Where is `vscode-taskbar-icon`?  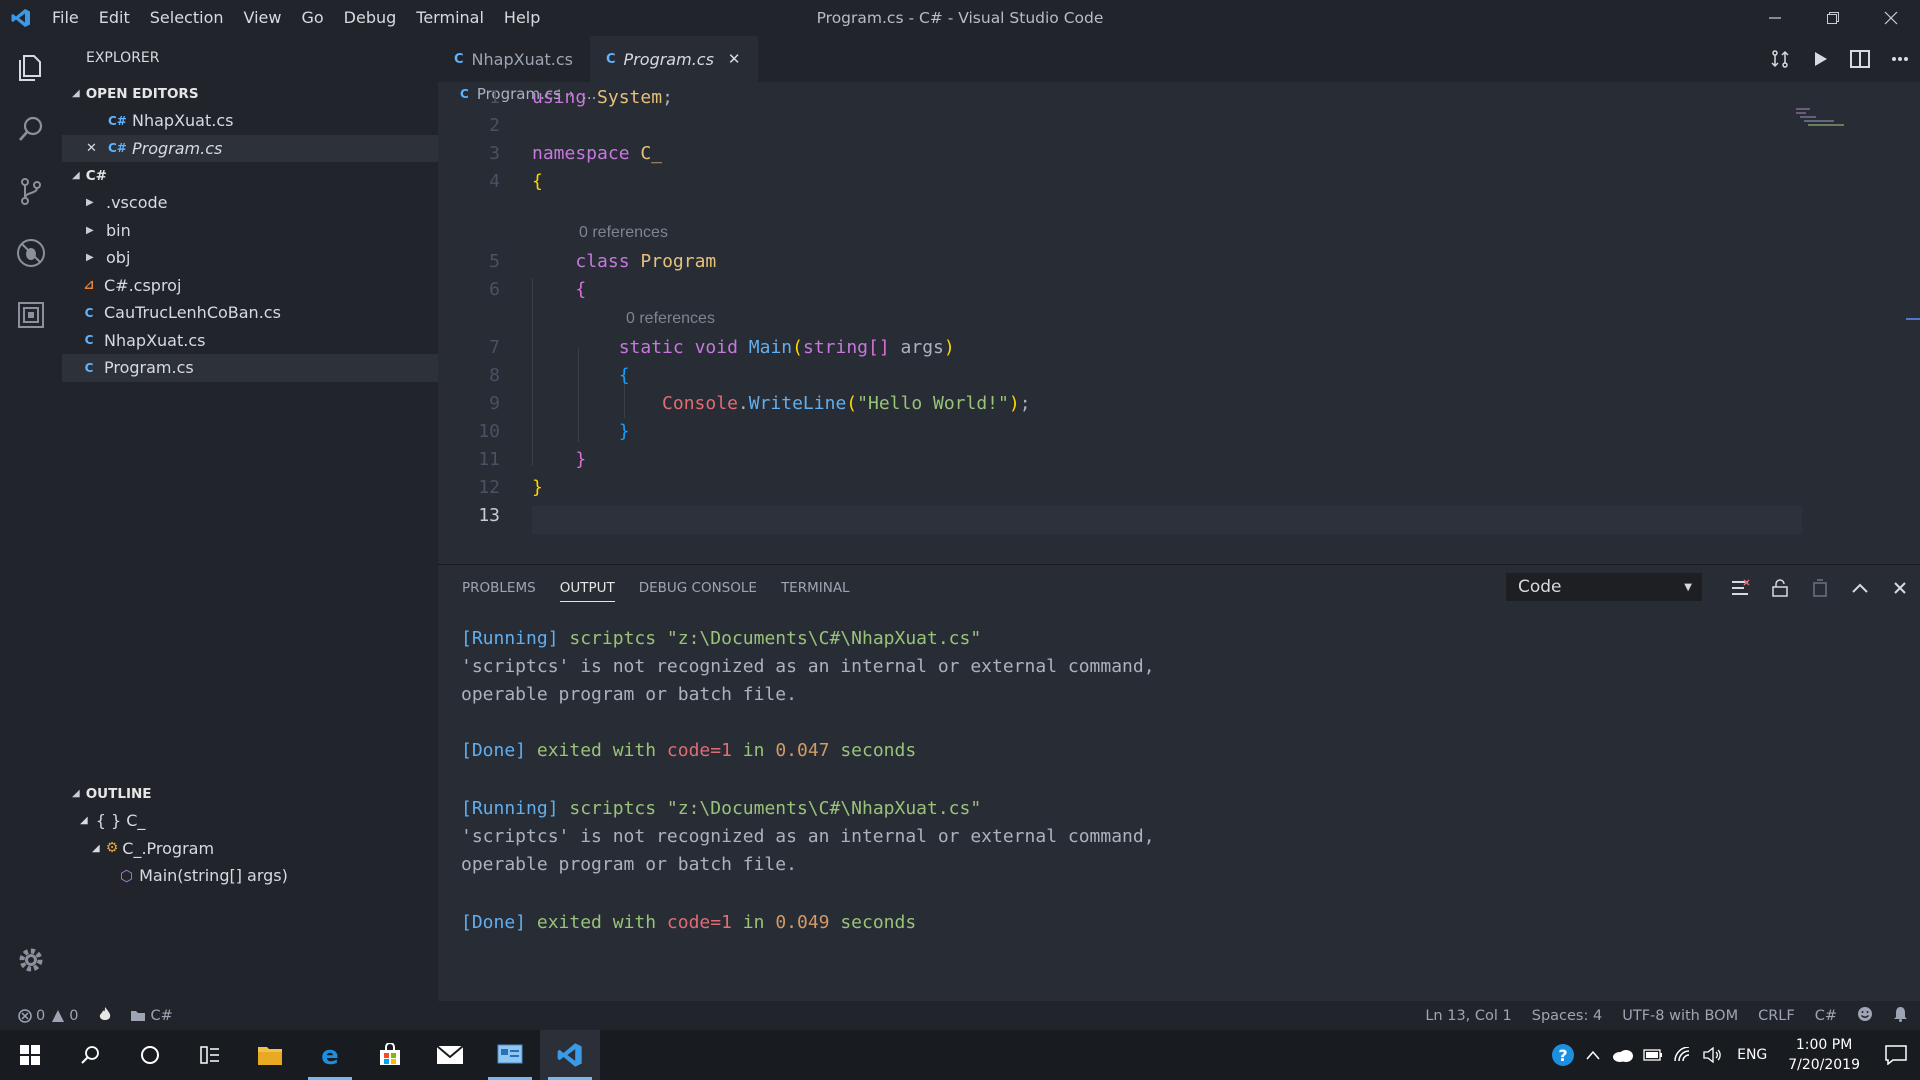 vscode-taskbar-icon is located at coordinates (570, 1055).